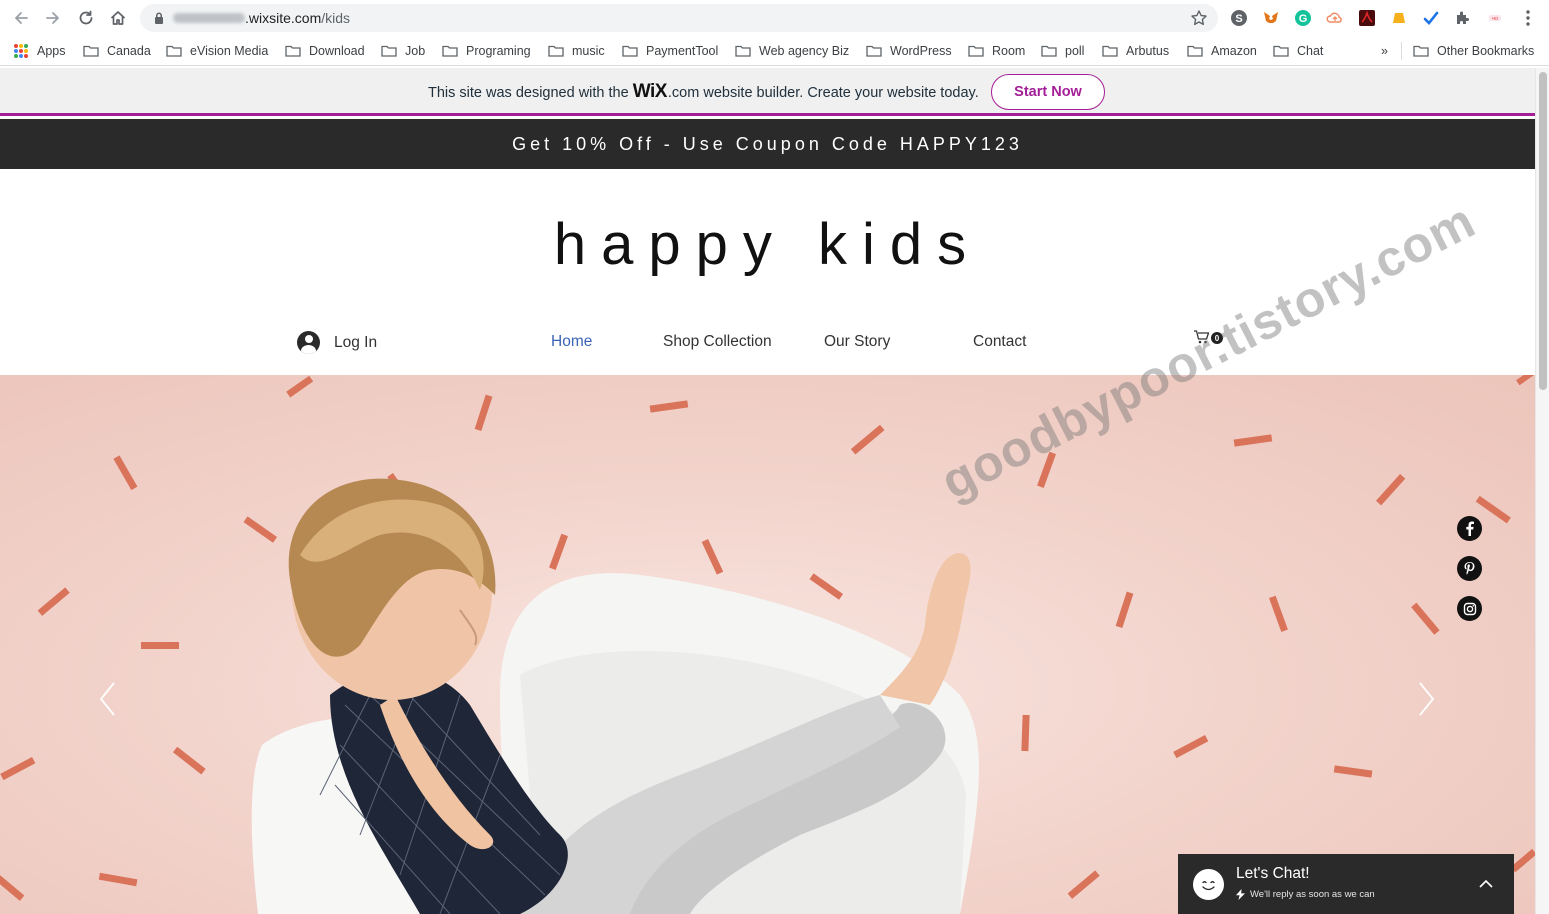 The height and width of the screenshot is (914, 1549). I want to click on address-bar: .wixsite.com/kids, so click(679, 18).